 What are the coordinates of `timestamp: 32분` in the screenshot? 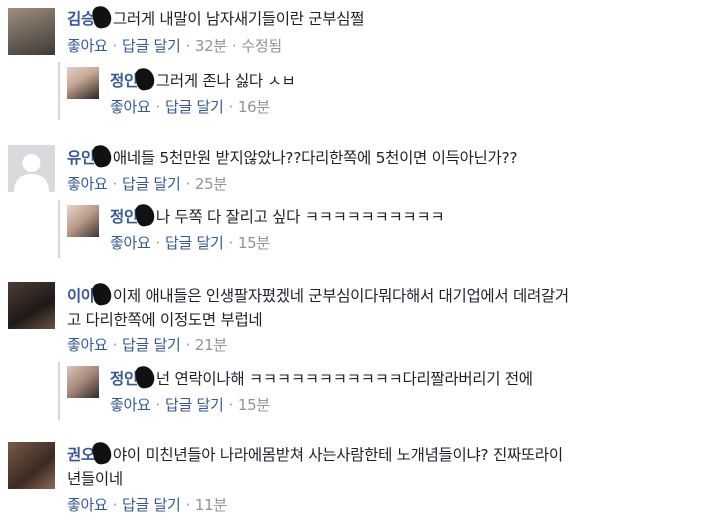 It's located at (211, 46).